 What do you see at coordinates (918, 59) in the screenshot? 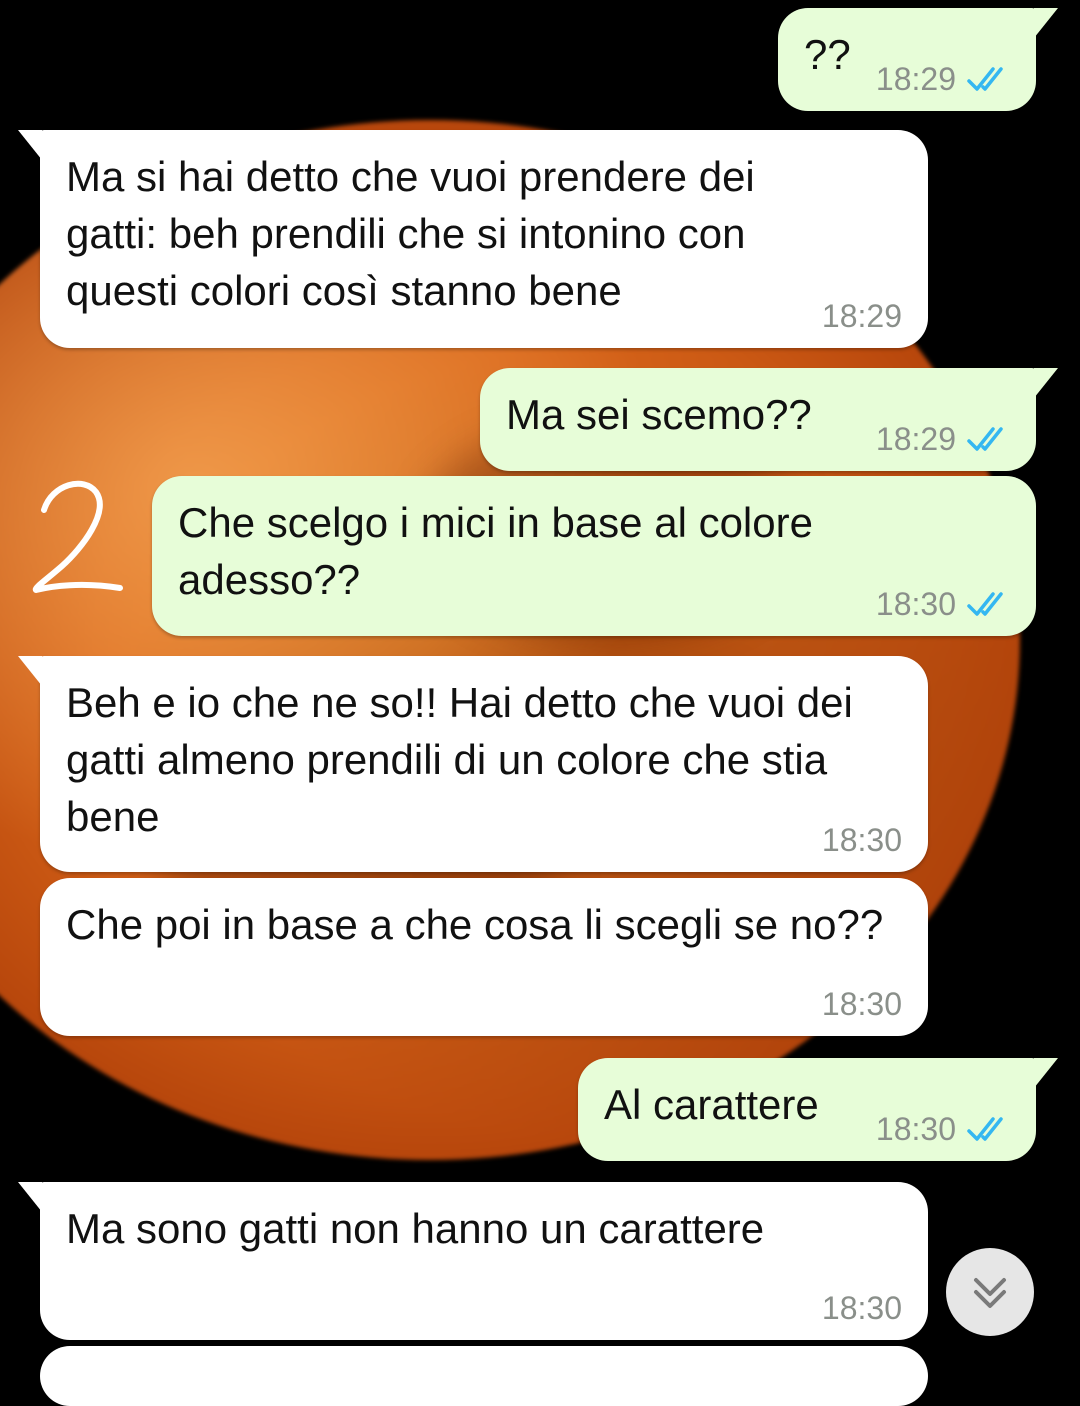
I see `message-outgoing: ?? 18:29` at bounding box center [918, 59].